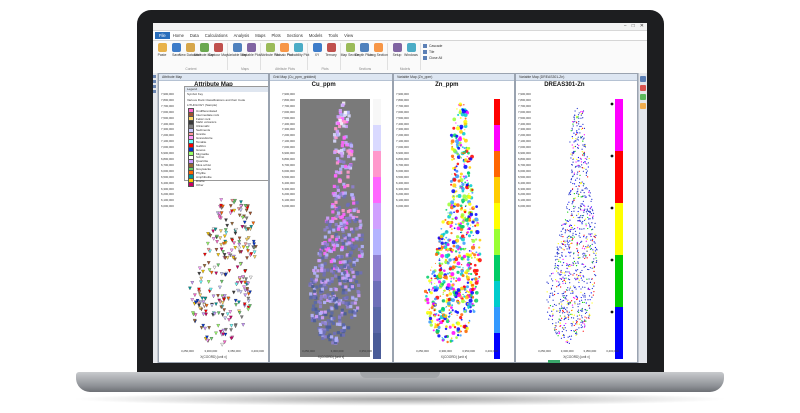 The height and width of the screenshot is (413, 800). Describe the element at coordinates (317, 56) in the screenshot. I see `xy-button: XY` at that location.